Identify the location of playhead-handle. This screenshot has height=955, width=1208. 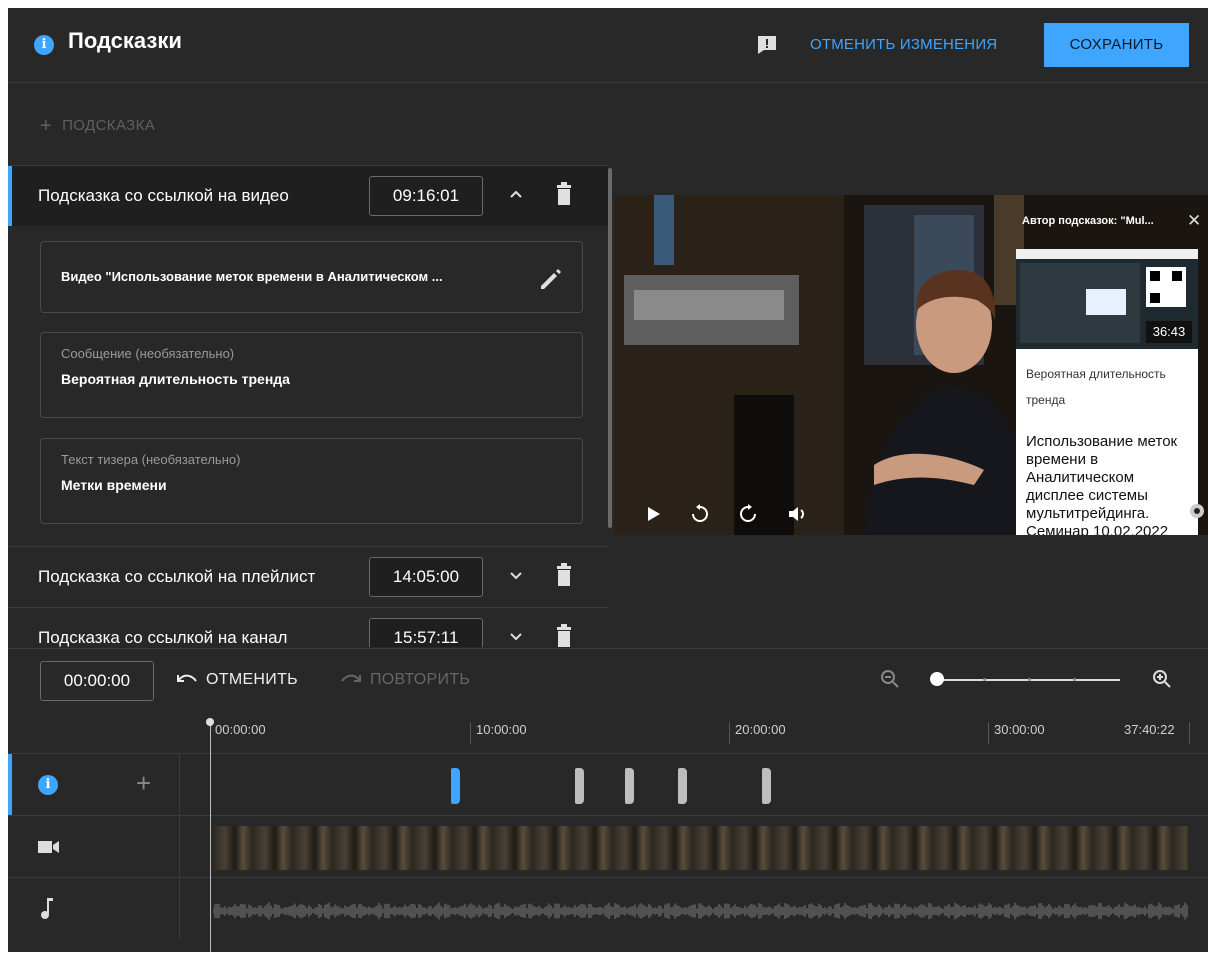
(210, 722).